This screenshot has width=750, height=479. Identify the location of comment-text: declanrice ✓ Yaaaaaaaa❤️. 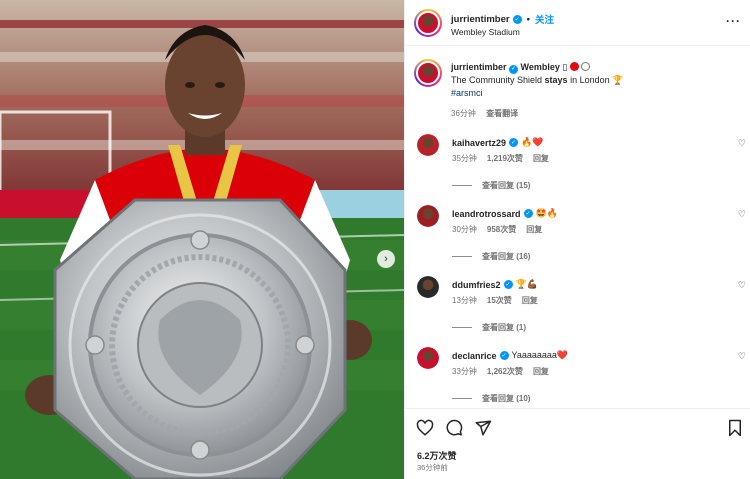
(510, 355).